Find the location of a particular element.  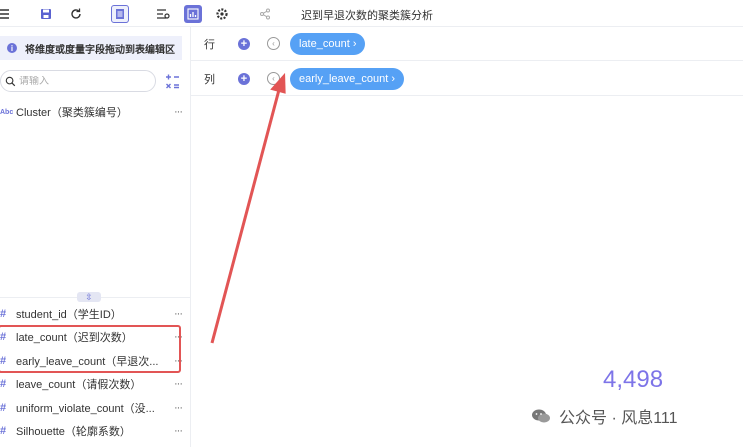

search-input is located at coordinates (79, 81).